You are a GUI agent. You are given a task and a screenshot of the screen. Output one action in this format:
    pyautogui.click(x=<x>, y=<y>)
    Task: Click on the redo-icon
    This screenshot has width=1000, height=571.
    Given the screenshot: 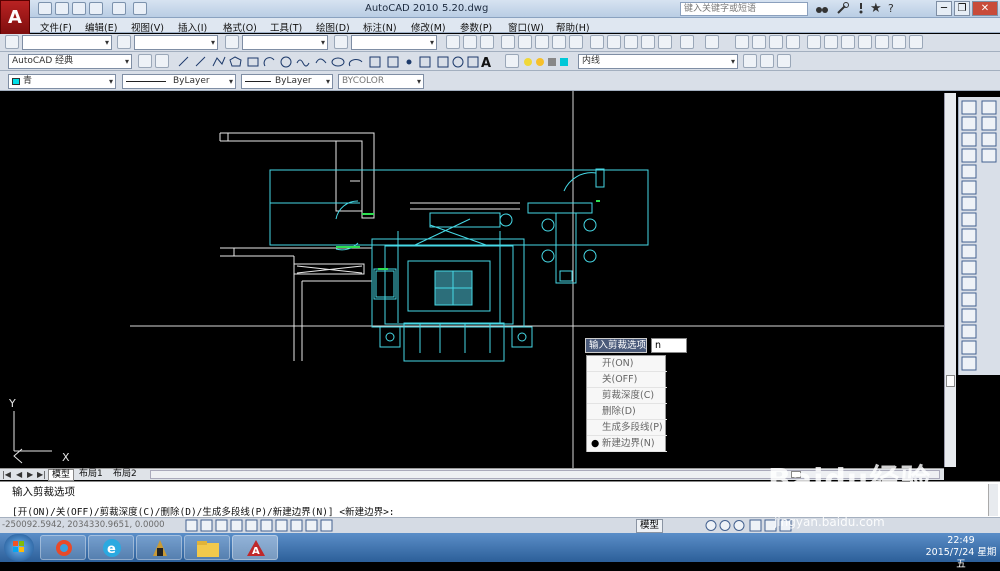 What is the action you would take?
    pyautogui.click(x=119, y=8)
    